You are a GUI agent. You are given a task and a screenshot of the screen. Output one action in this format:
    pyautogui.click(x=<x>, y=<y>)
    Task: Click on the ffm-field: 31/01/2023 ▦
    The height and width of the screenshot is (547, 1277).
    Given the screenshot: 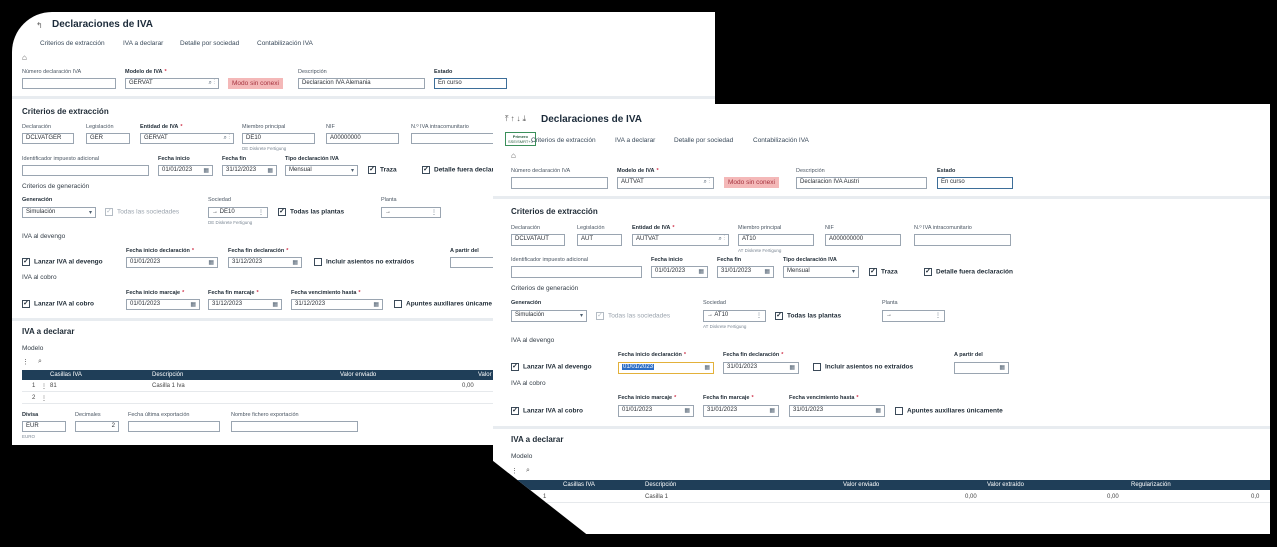 What is the action you would take?
    pyautogui.click(x=741, y=411)
    